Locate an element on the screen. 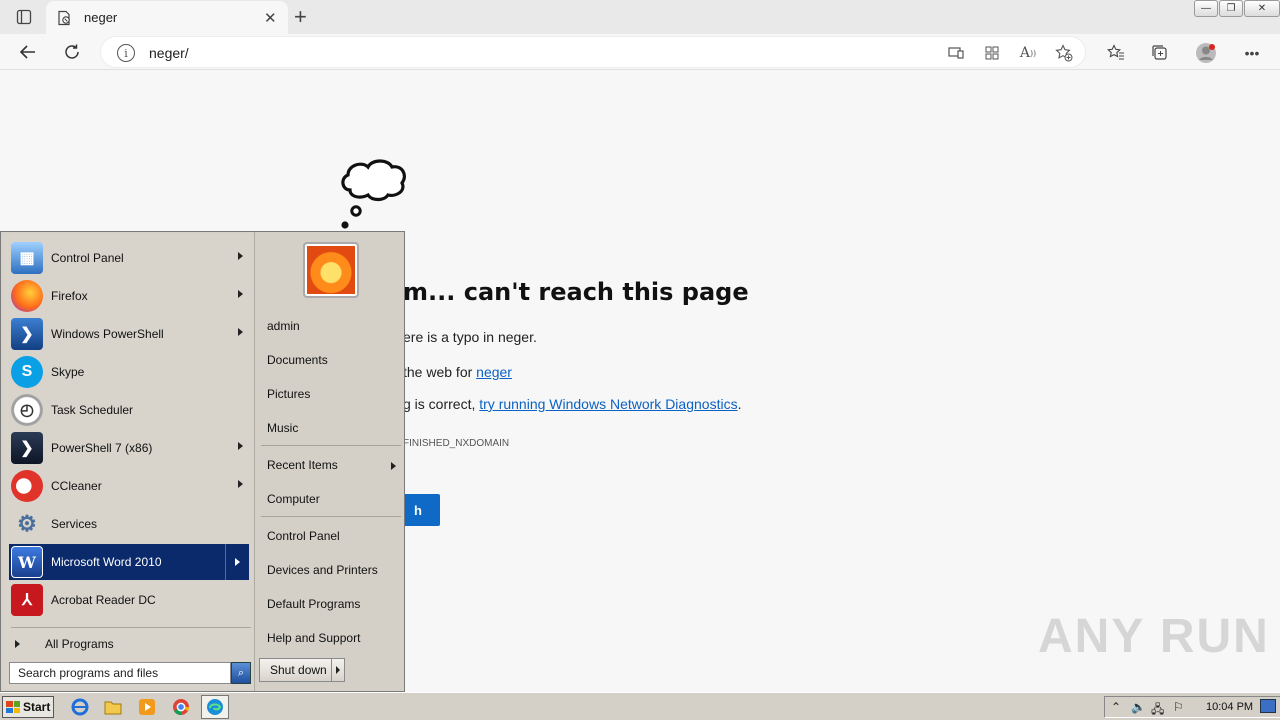 This screenshot has height=720, width=1280. program-label: Windows PowerShell is located at coordinates (107, 334).